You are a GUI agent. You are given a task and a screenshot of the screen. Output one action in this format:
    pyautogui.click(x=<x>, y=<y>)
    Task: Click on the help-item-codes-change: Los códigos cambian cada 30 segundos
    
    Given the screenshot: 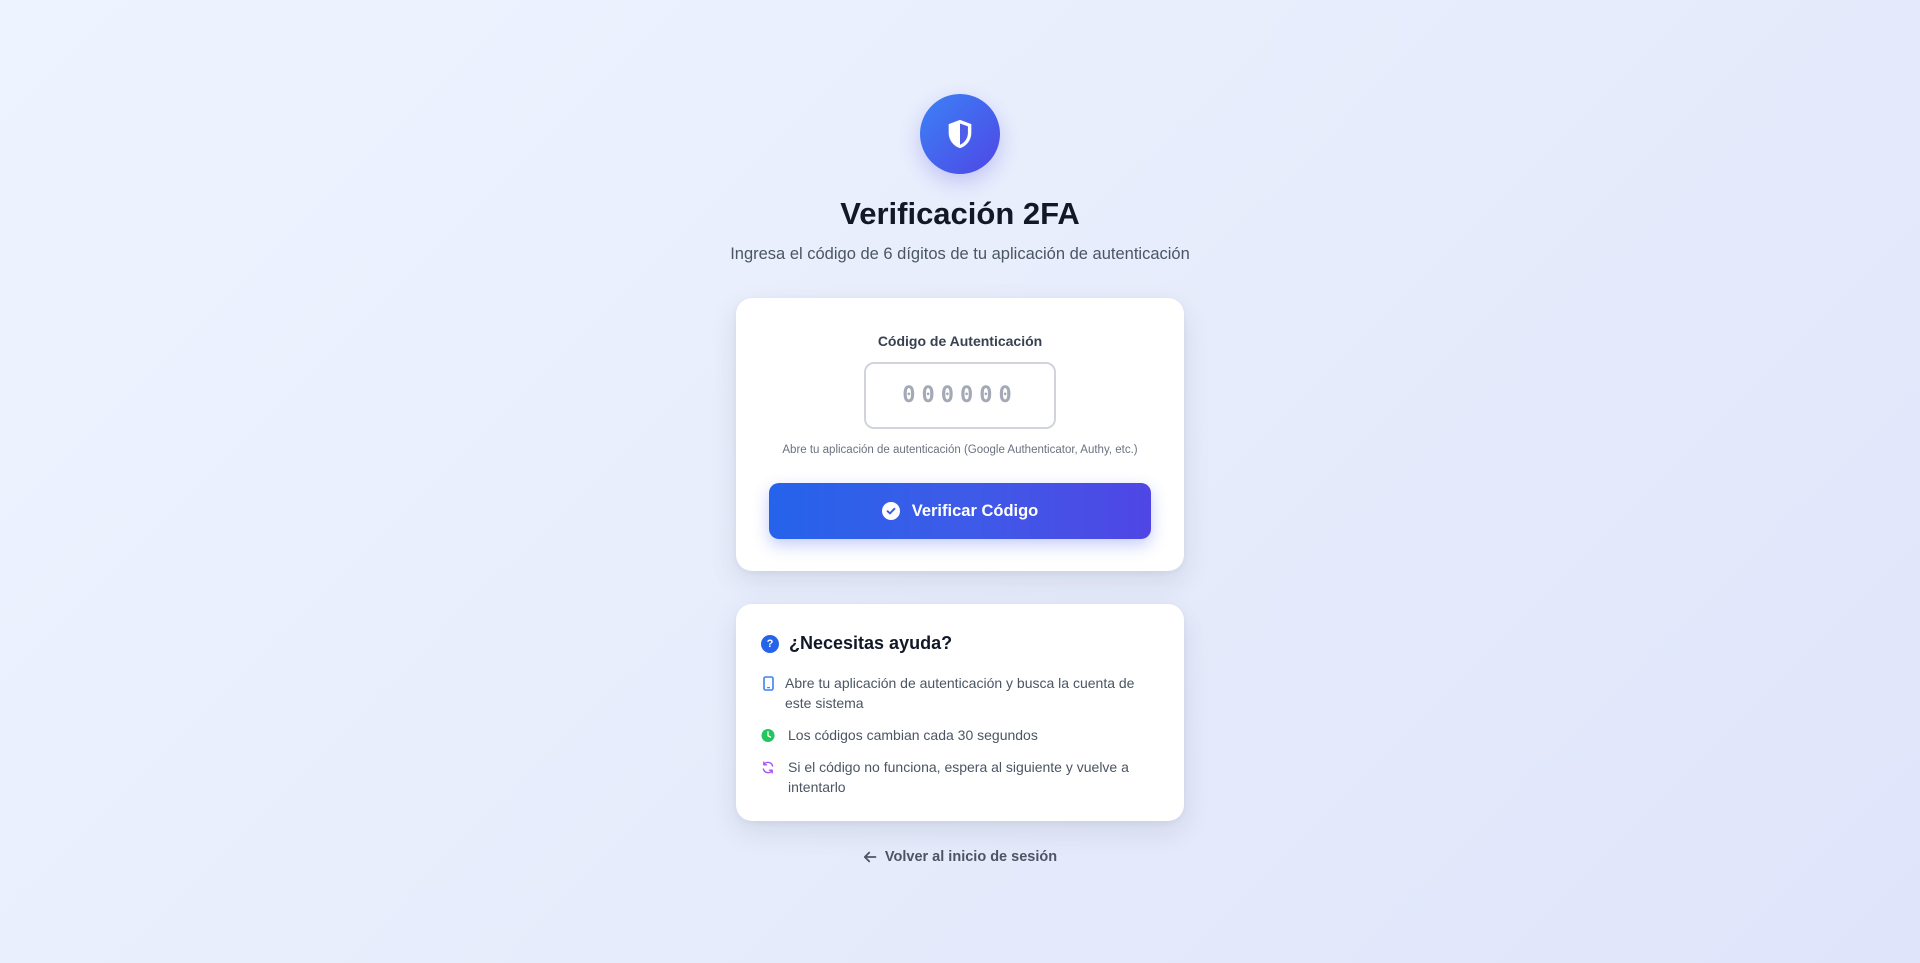 What is the action you would take?
    pyautogui.click(x=961, y=735)
    